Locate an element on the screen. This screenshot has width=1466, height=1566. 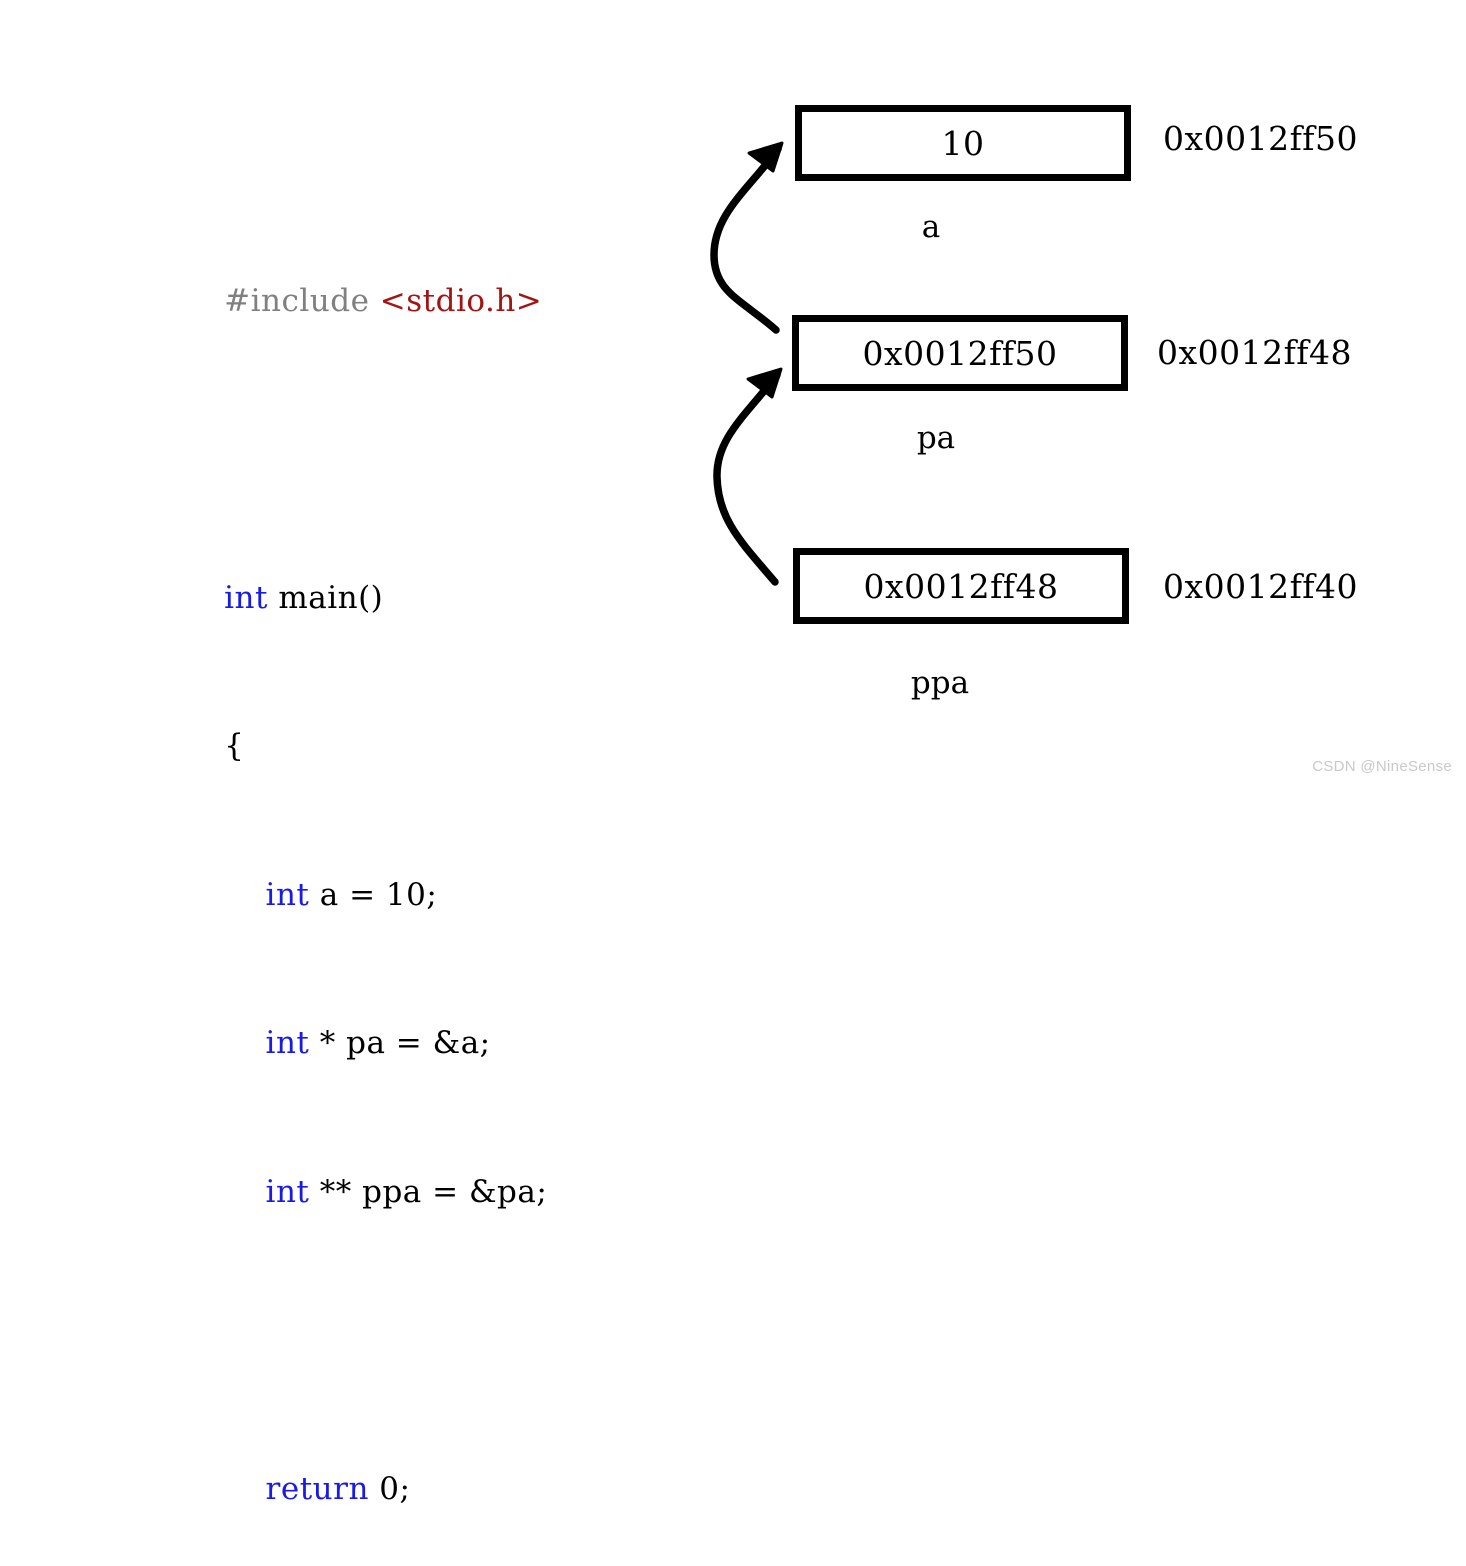
pointer-arrow-ppa-to-pa is located at coordinates (749, 475).